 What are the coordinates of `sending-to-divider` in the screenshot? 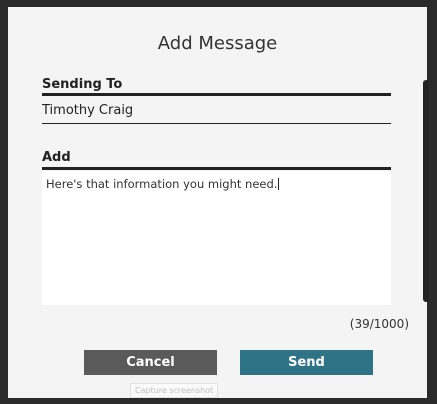 It's located at (216, 94).